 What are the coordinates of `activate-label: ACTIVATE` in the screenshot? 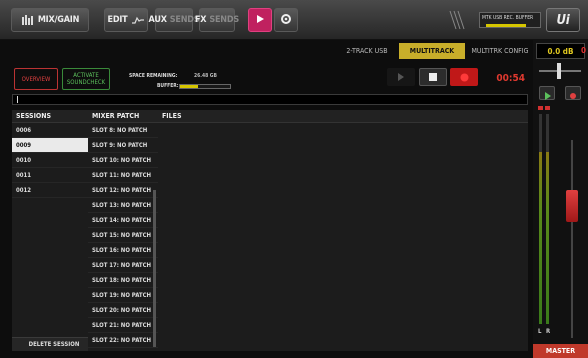 It's located at (86, 75).